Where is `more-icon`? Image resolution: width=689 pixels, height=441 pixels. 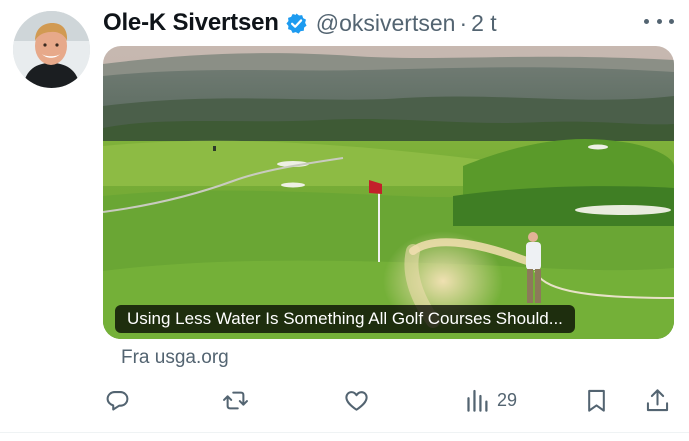 more-icon is located at coordinates (659, 21).